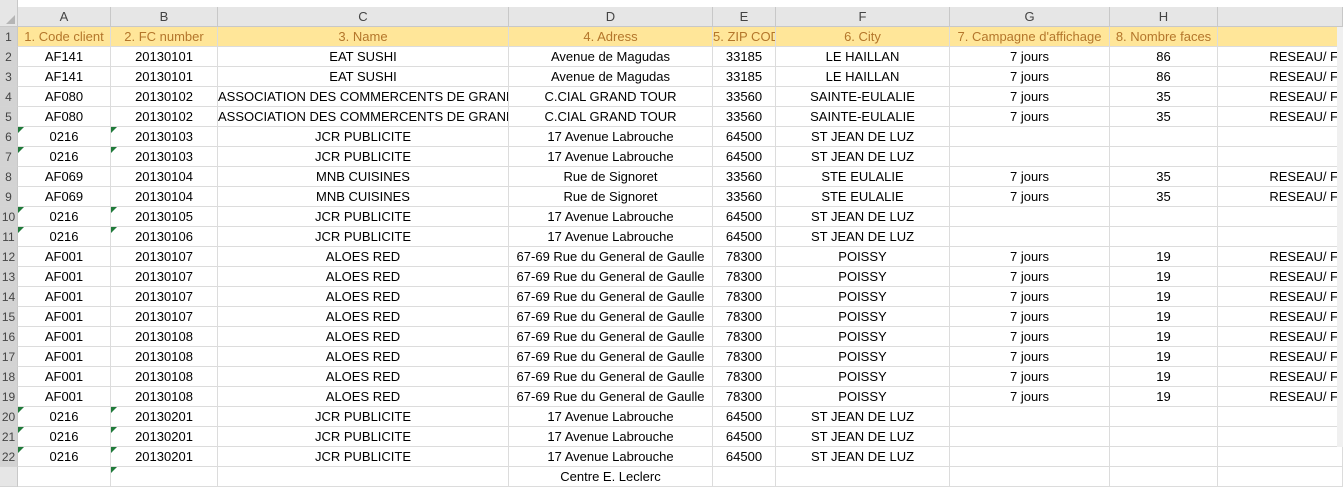 The height and width of the screenshot is (487, 1343). Describe the element at coordinates (611, 437) in the screenshot. I see `table-cell: 17 Avenue Labrouche` at that location.